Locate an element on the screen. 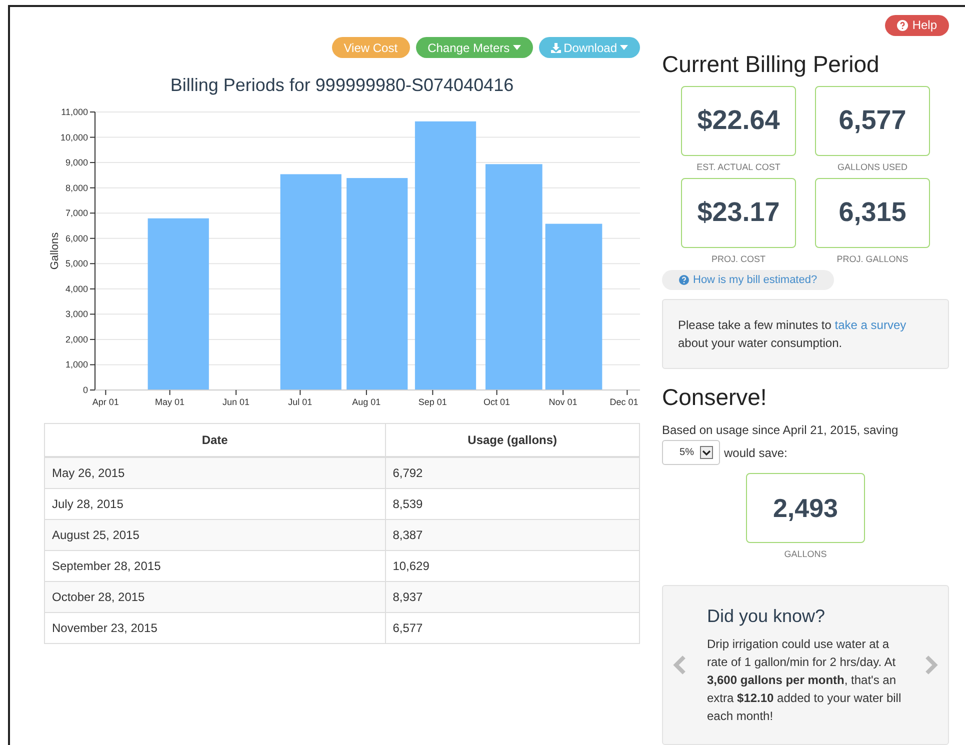  axis-title: Gallons is located at coordinates (55, 251).